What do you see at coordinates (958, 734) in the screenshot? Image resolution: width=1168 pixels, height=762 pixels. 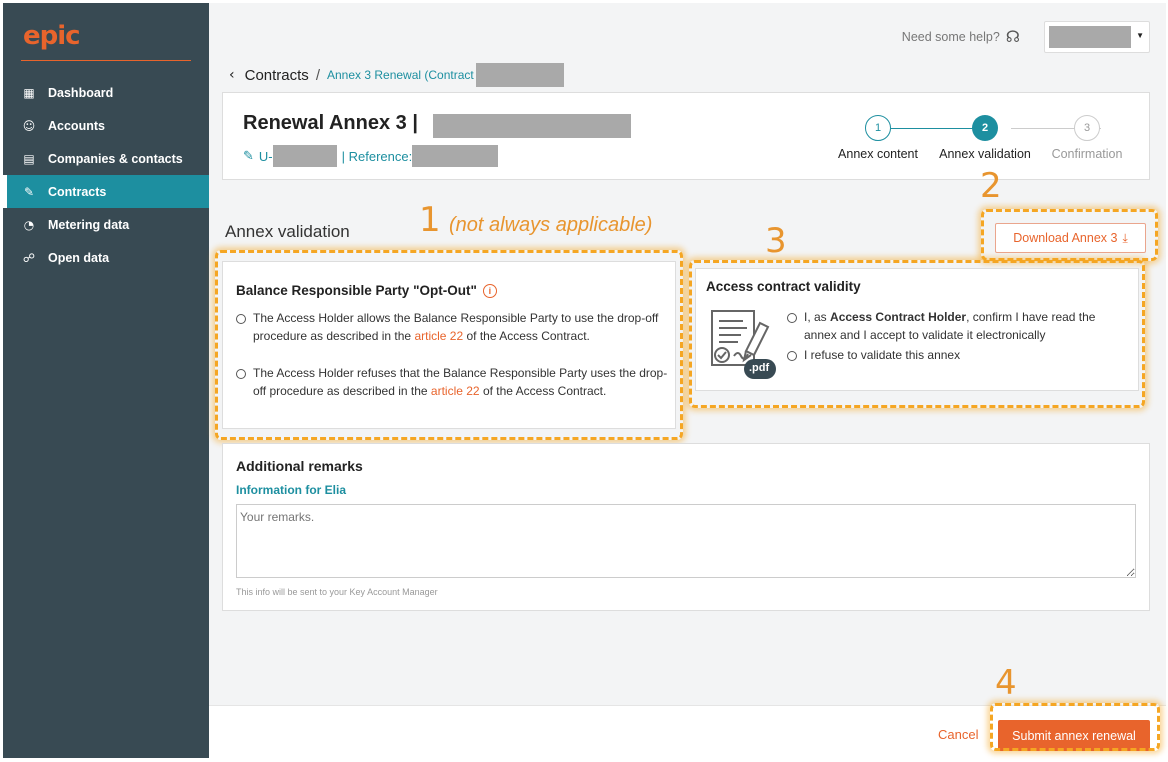 I see `cancel-button: Cancel` at bounding box center [958, 734].